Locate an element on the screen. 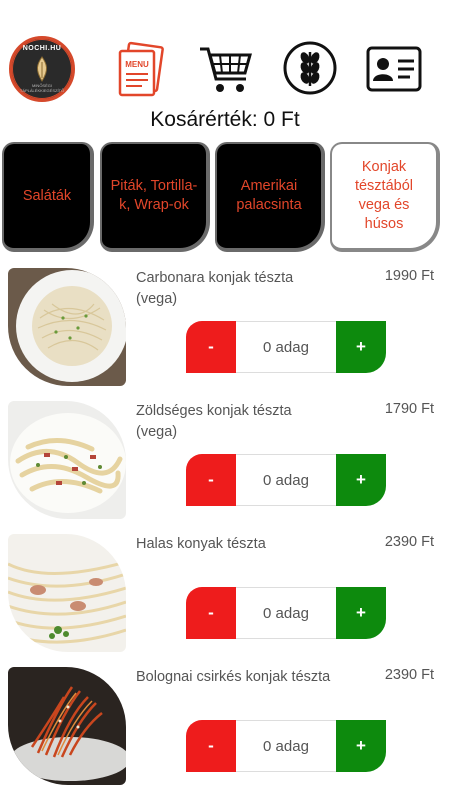 The width and height of the screenshot is (450, 800). logo-text: NOCHI.HU is located at coordinates (42, 48).